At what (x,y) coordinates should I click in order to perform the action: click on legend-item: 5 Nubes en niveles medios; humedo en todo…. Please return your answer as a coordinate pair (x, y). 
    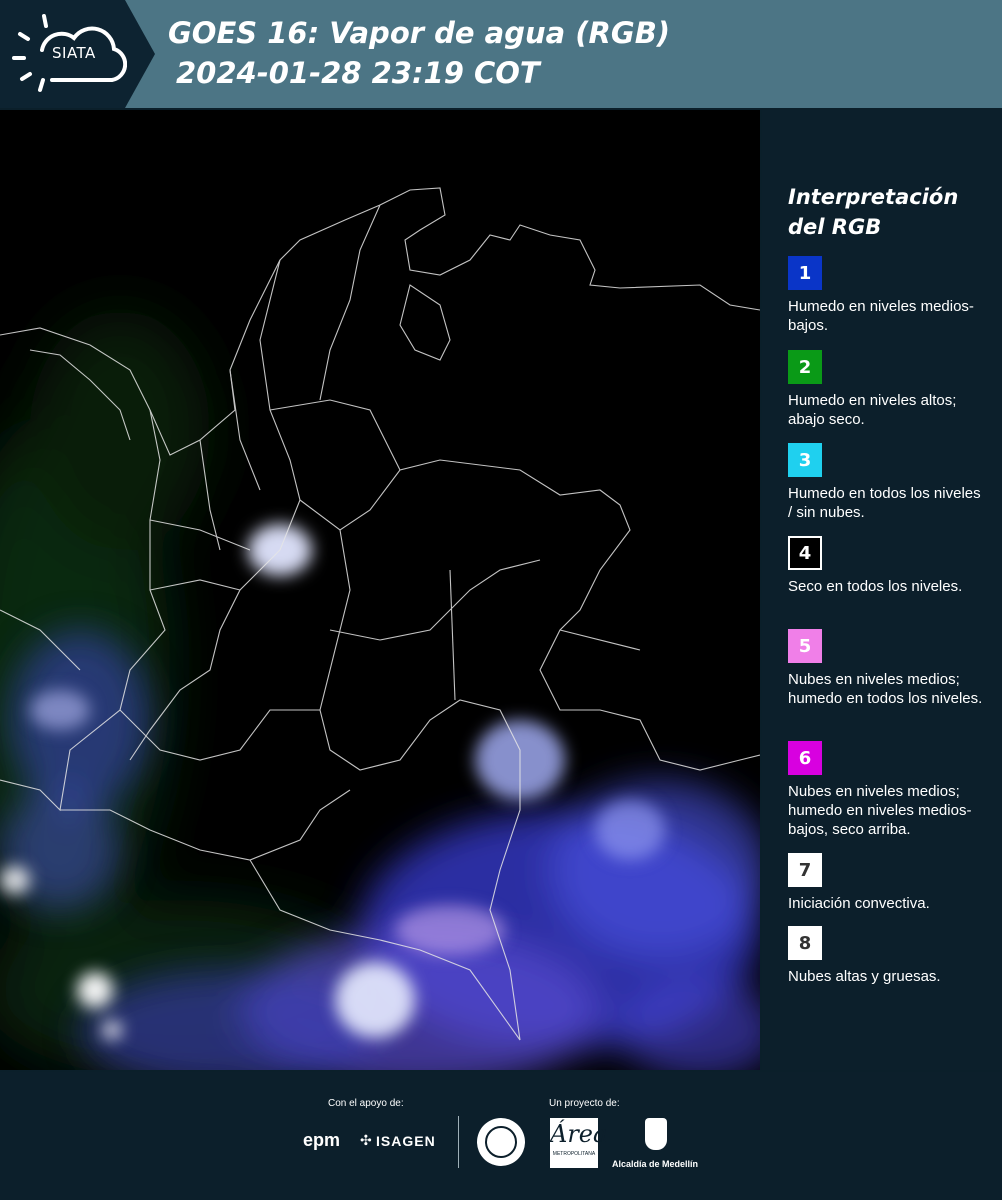
    Looking at the image, I should click on (888, 668).